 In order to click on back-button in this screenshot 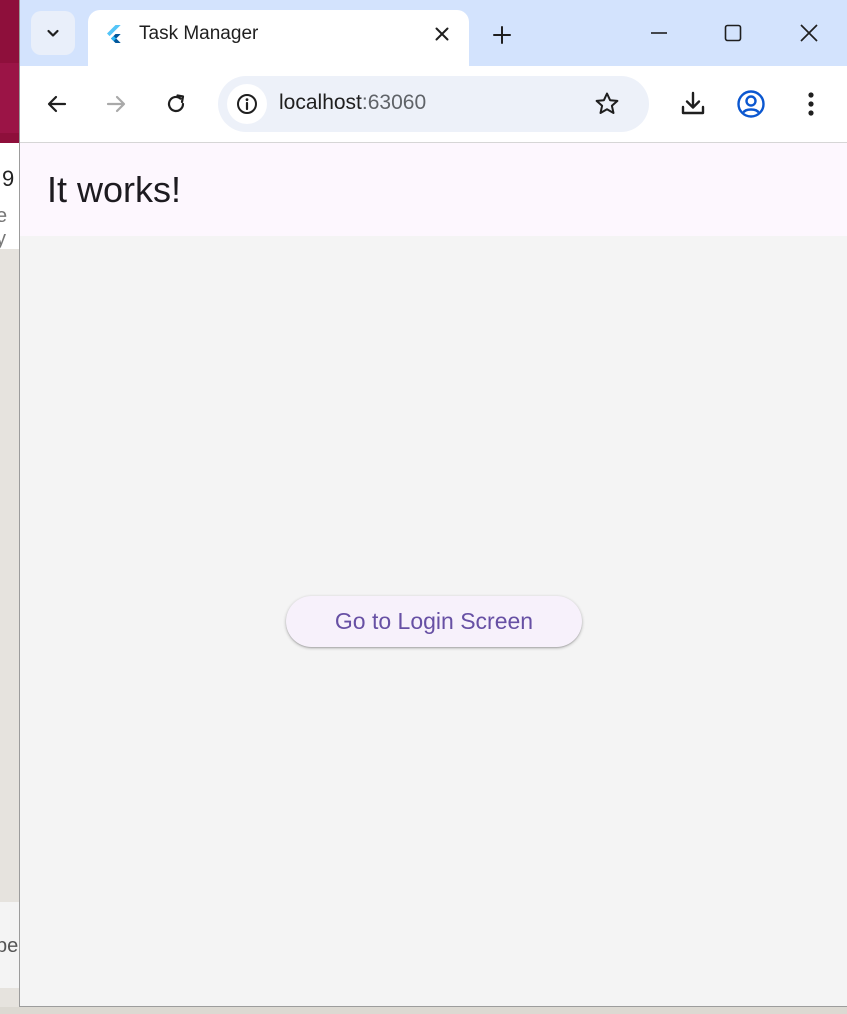, I will do `click(57, 104)`.